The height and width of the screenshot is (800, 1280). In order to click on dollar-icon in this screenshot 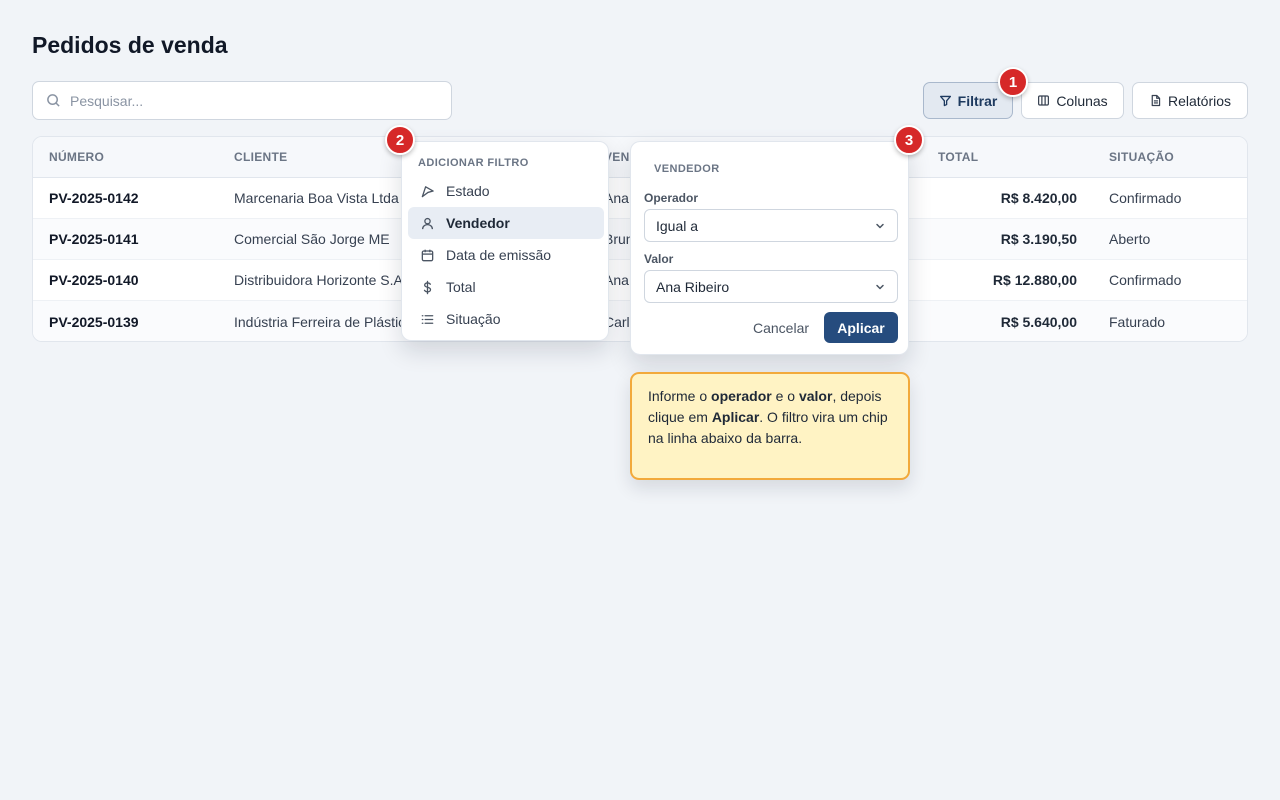, I will do `click(427, 287)`.